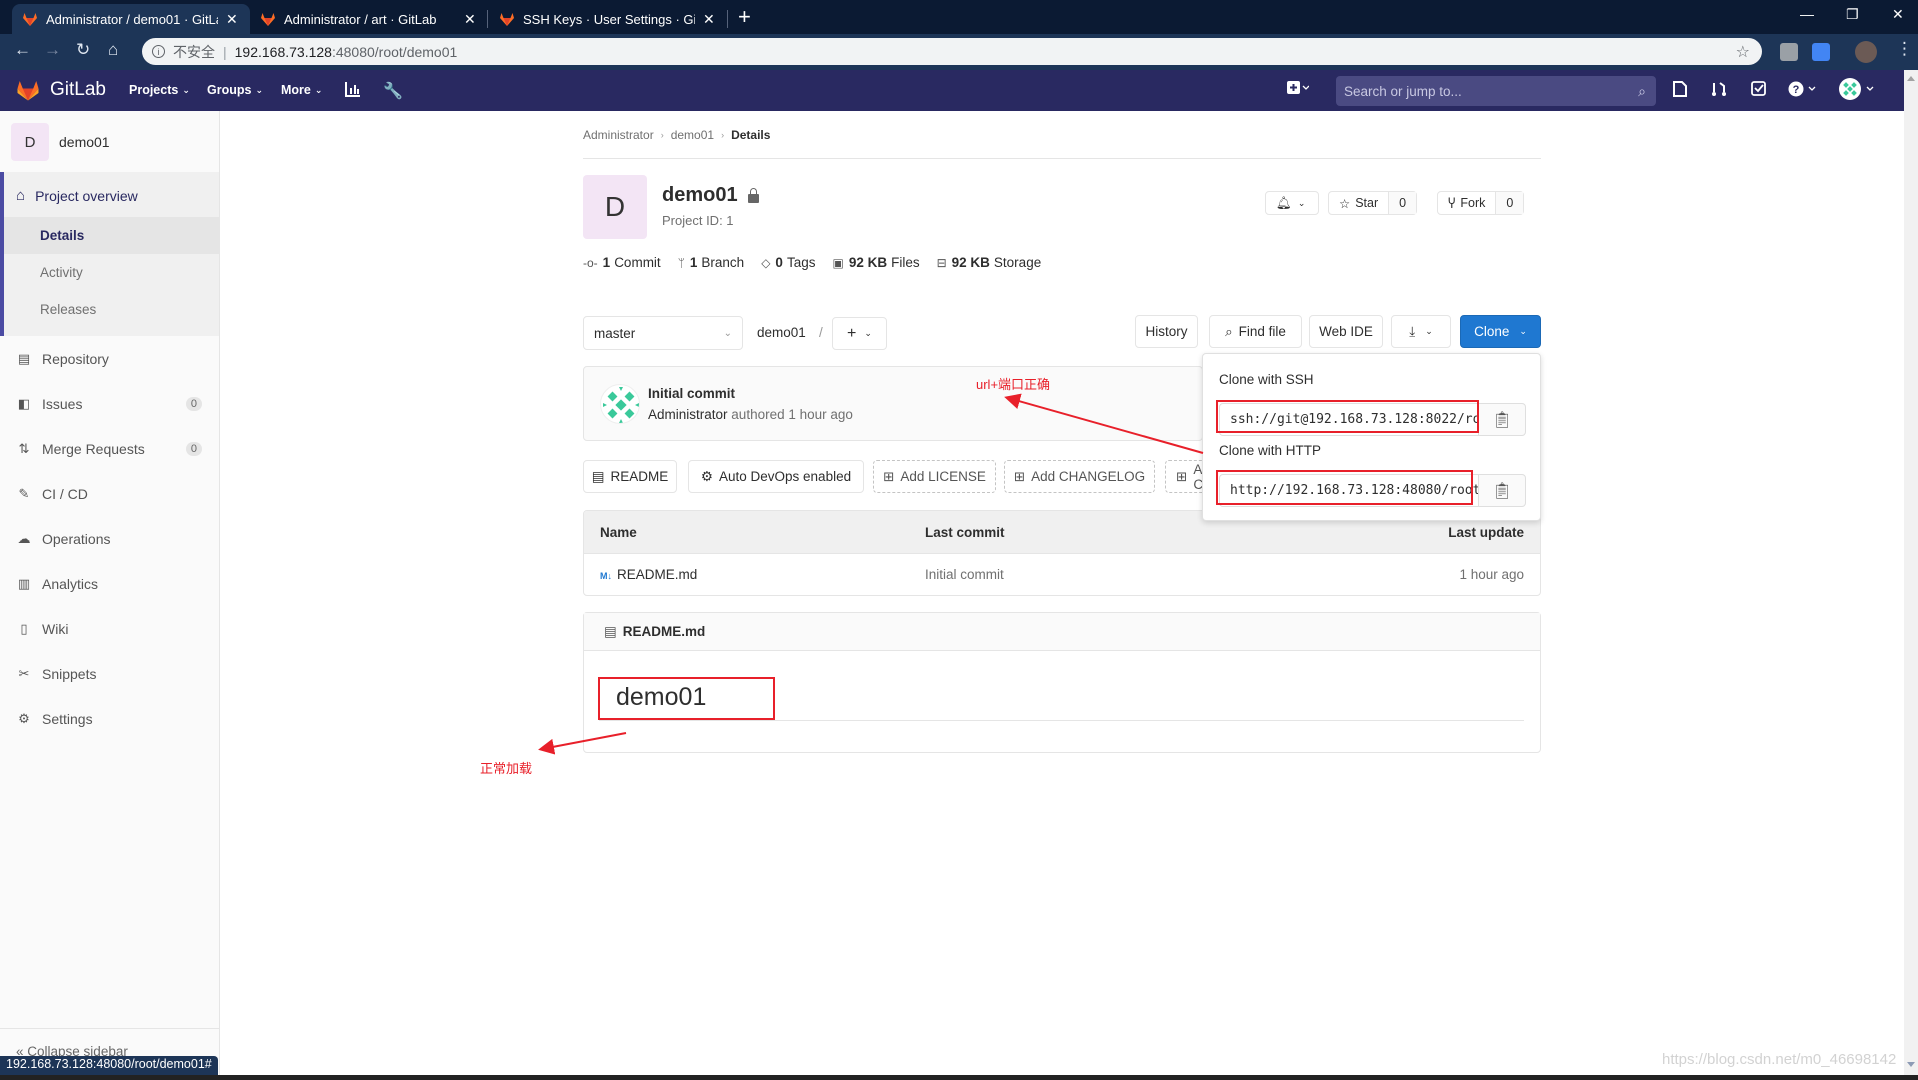  I want to click on translate-extension-icon, so click(1821, 52).